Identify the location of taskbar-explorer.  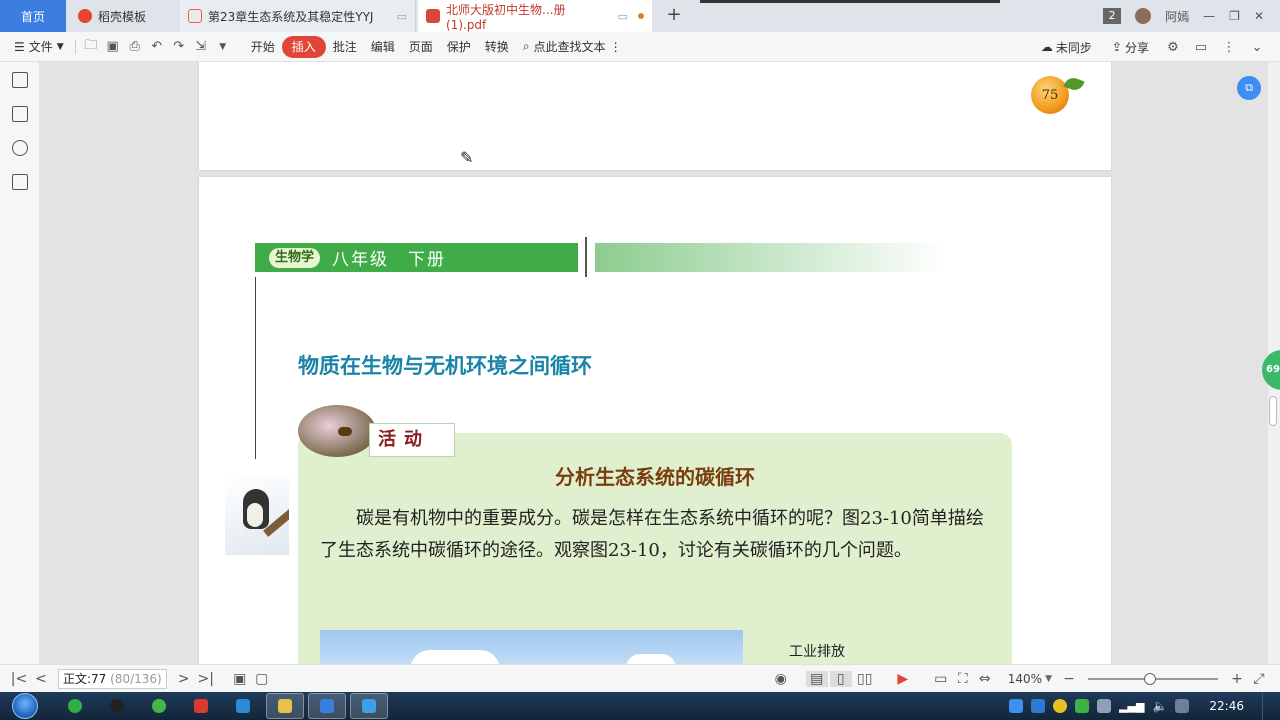
(285, 706).